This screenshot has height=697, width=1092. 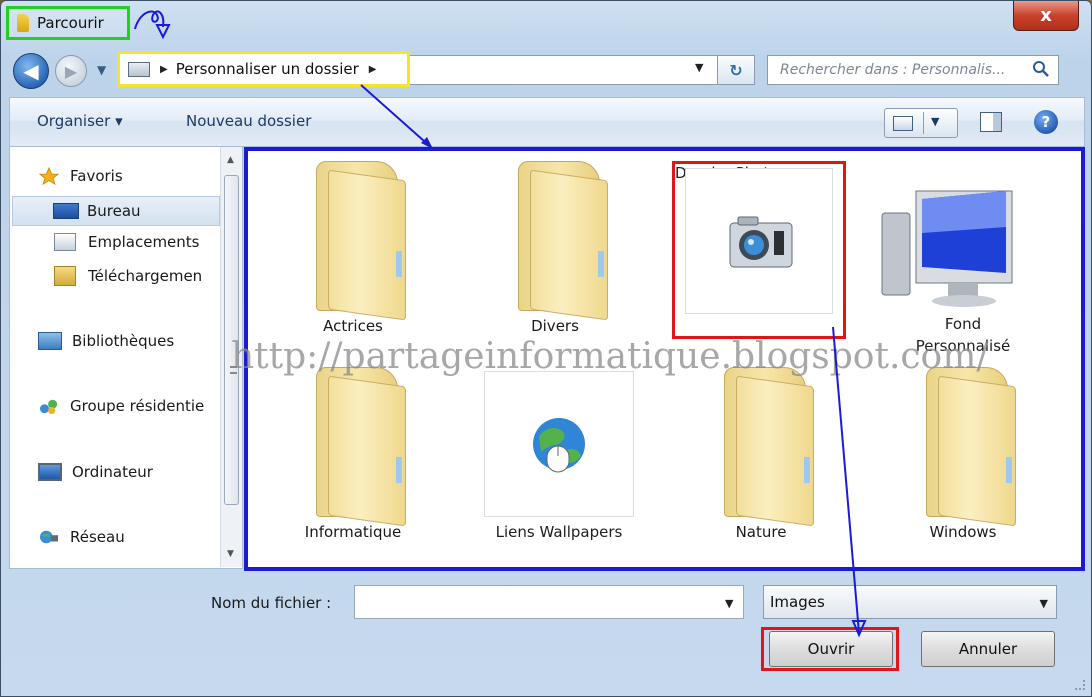 I want to click on filename-label: Nom du fichier :, so click(x=271, y=603).